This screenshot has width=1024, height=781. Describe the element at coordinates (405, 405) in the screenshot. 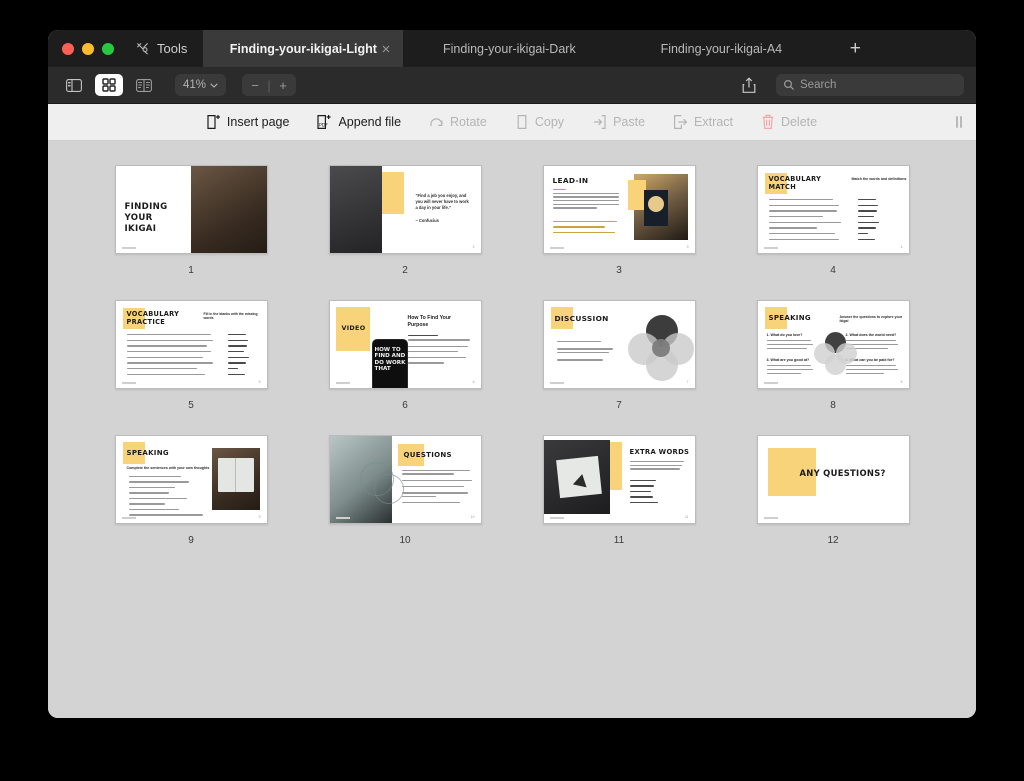

I see `page-number: 6` at that location.